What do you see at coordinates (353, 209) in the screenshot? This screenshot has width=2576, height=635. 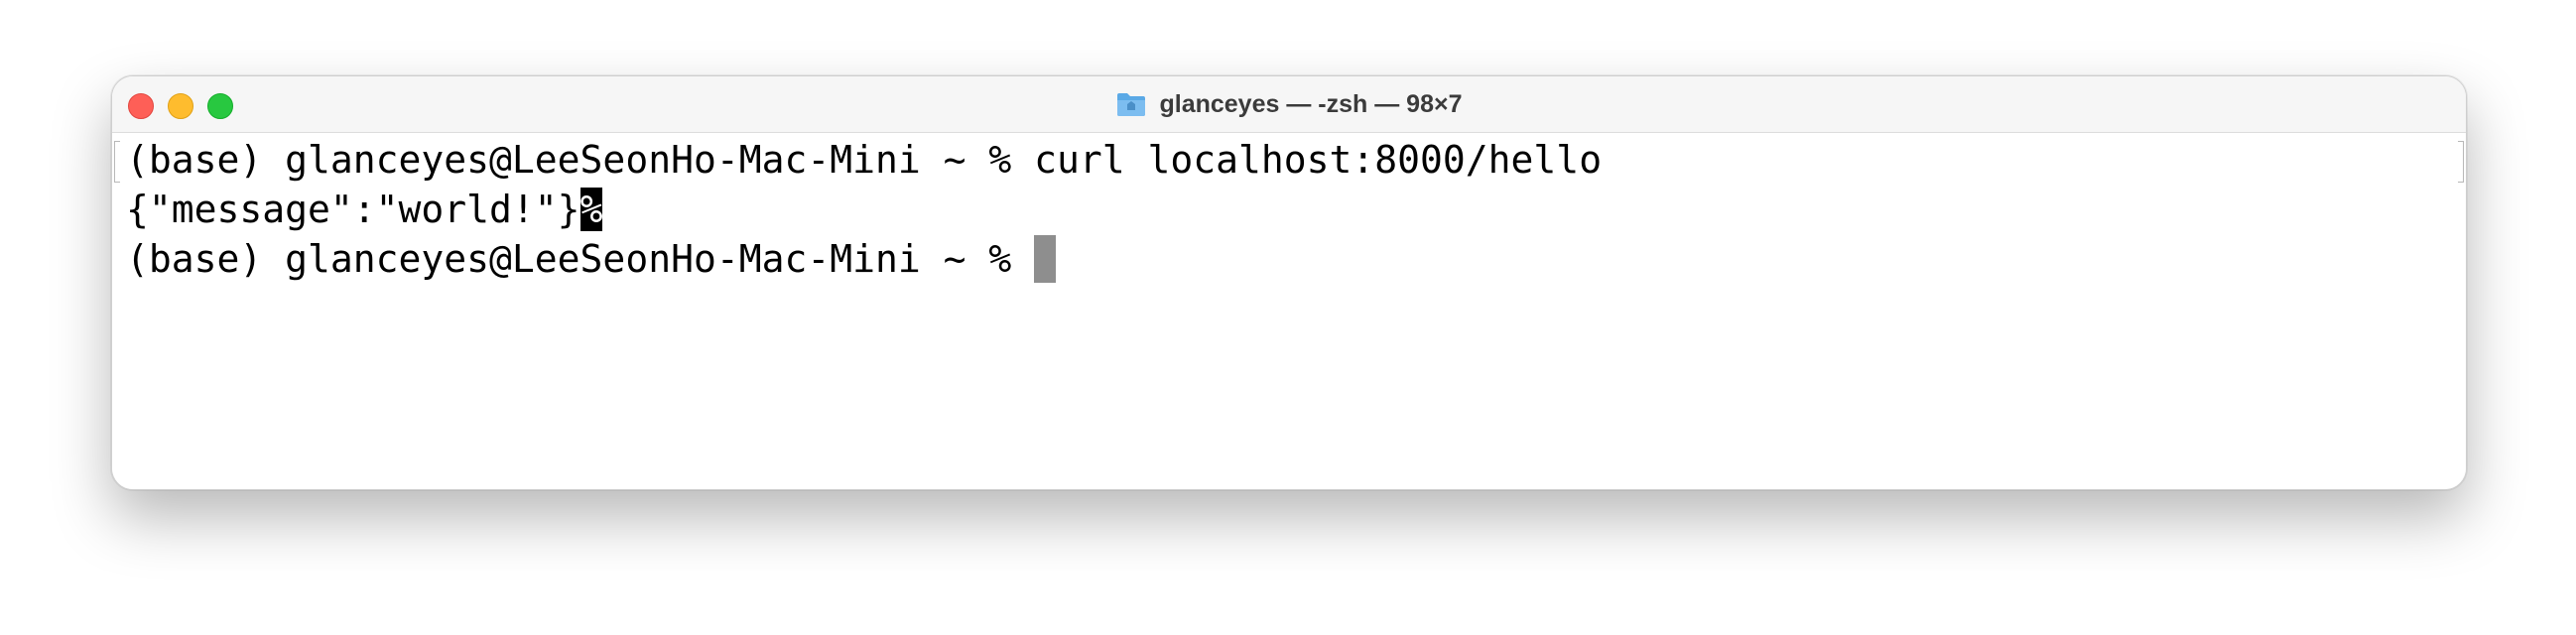 I see `command-output: {"message":"world!"}` at bounding box center [353, 209].